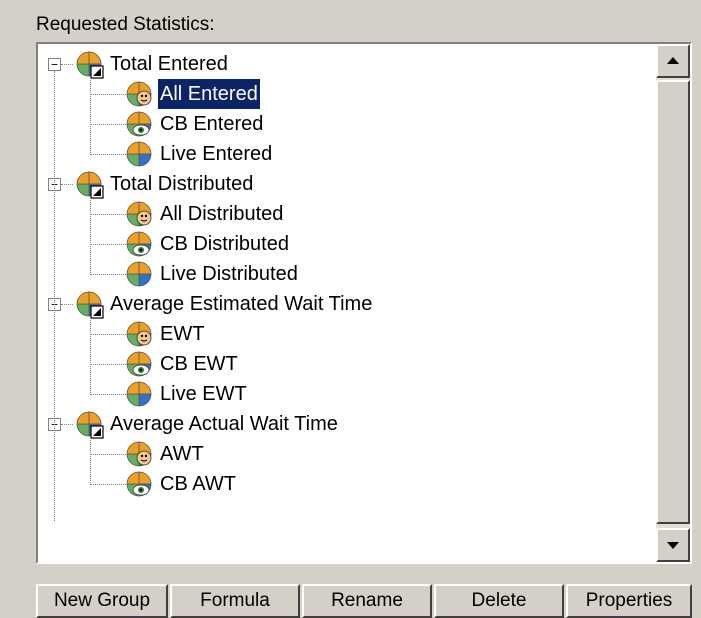  I want to click on tree-stat-node: Live EWT, so click(186, 394).